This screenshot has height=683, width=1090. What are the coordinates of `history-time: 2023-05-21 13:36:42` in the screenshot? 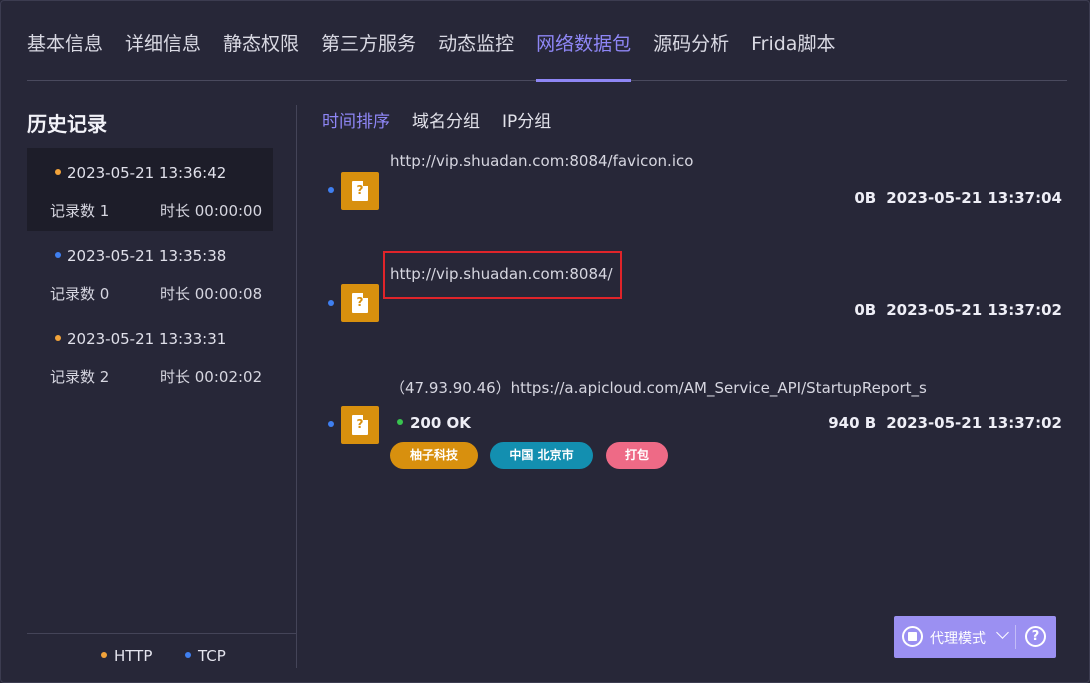 It's located at (147, 173).